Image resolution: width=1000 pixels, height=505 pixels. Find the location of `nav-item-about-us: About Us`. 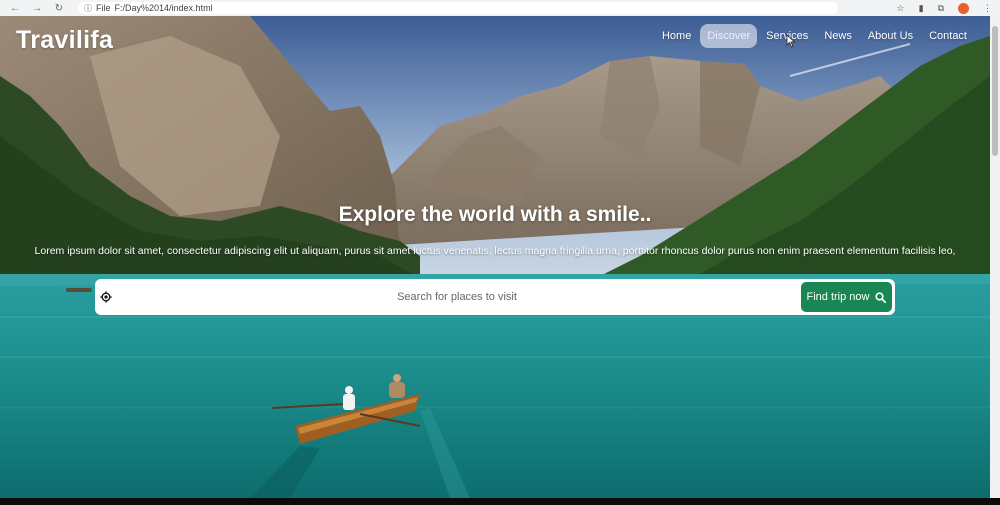

nav-item-about-us: About Us is located at coordinates (890, 36).